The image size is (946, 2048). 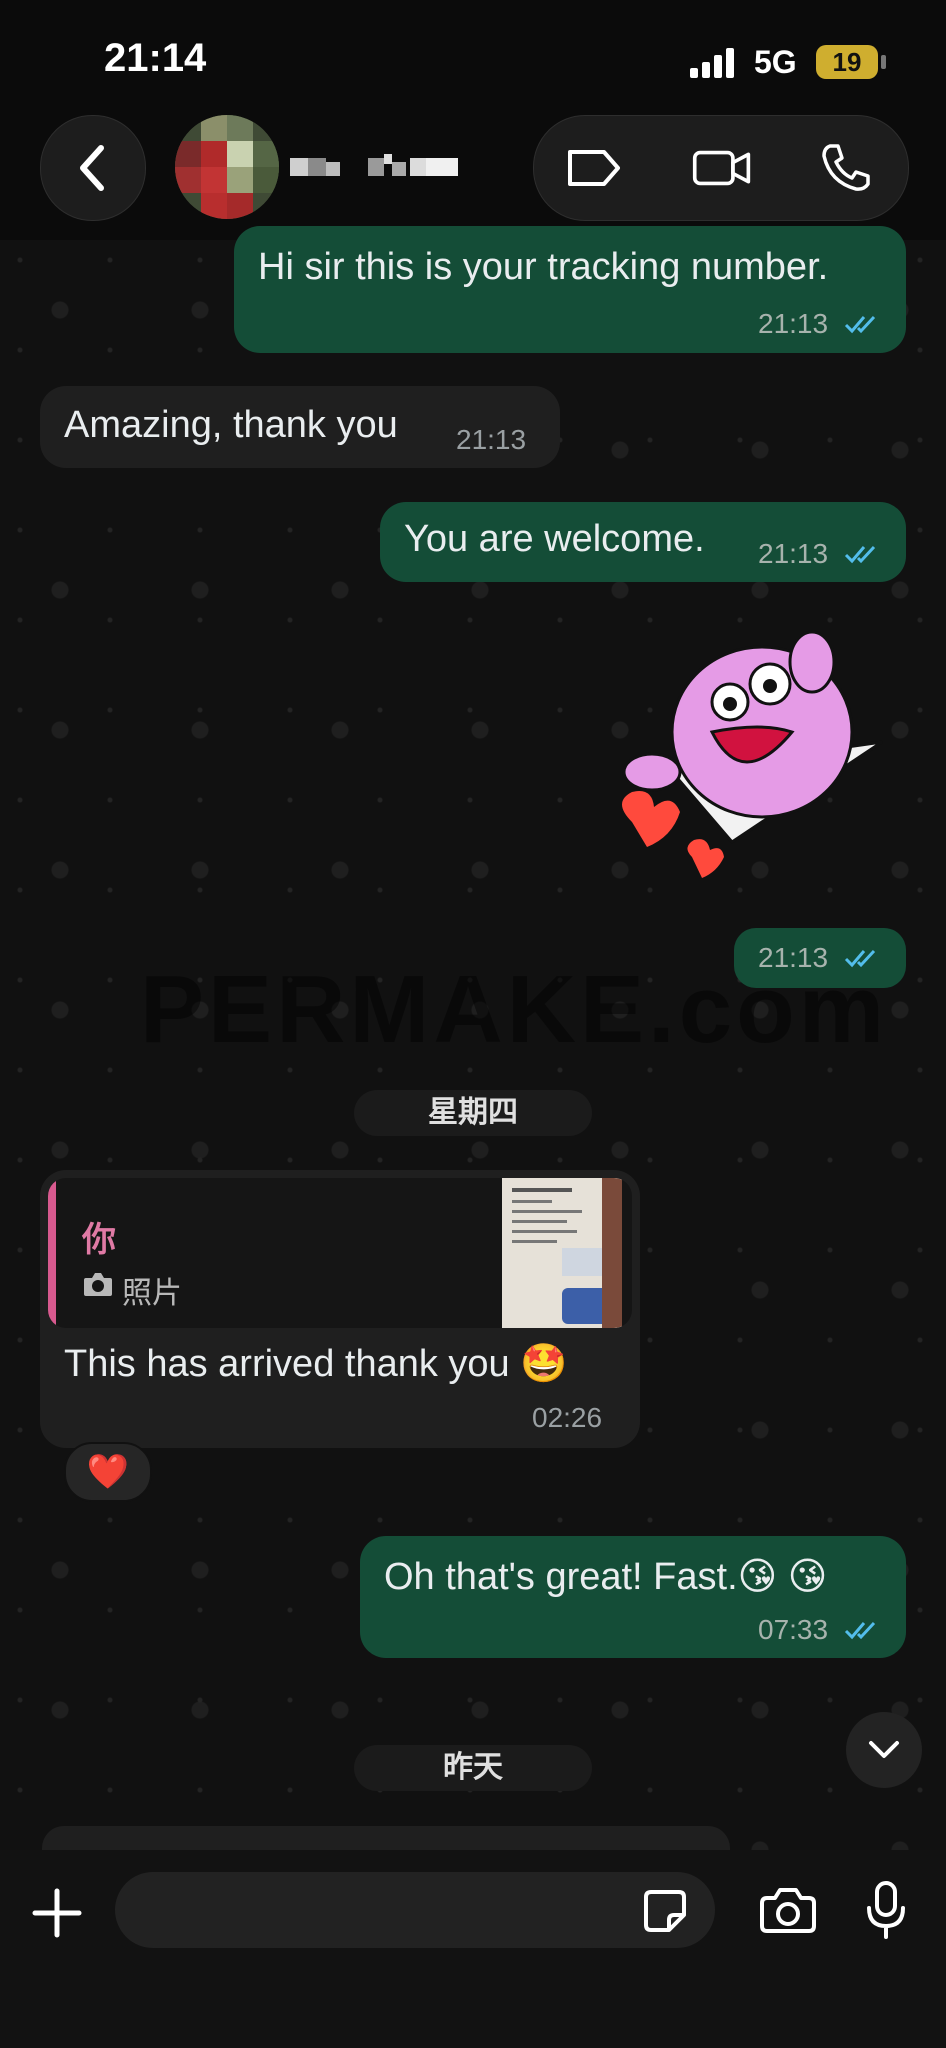 I want to click on microphone-icon, so click(x=886, y=1910).